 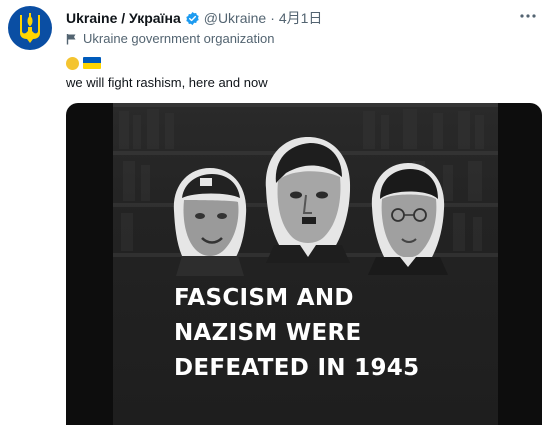 I want to click on headline-line-2: NAZISM WERE, so click(x=268, y=333).